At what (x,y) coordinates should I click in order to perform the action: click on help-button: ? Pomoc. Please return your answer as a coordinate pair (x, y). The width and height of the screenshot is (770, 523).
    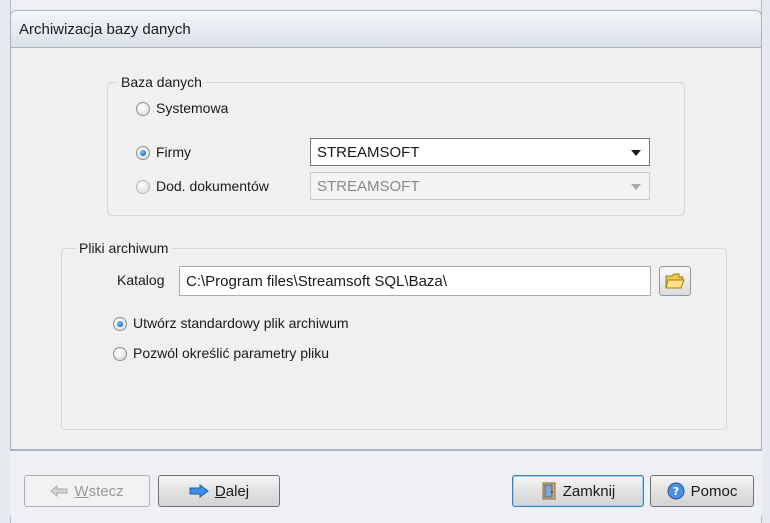
    Looking at the image, I should click on (702, 491).